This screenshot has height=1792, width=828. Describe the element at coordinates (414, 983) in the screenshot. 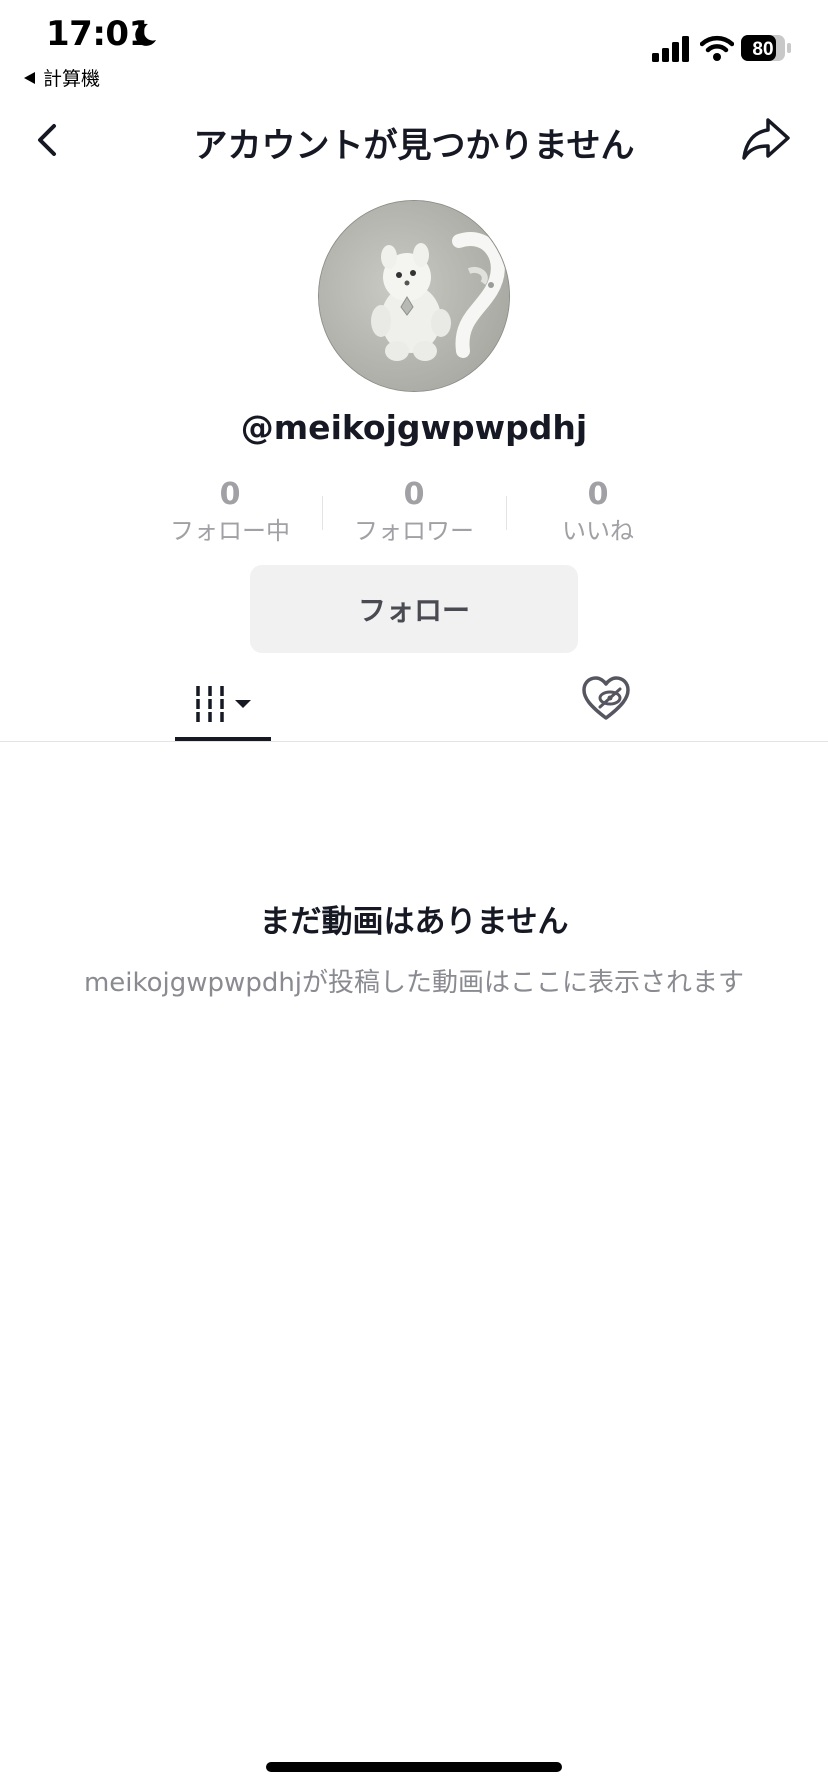

I see `empty-state-subtitle: meikojgwpwpdhjが投稿した動画はここに表示されます` at that location.